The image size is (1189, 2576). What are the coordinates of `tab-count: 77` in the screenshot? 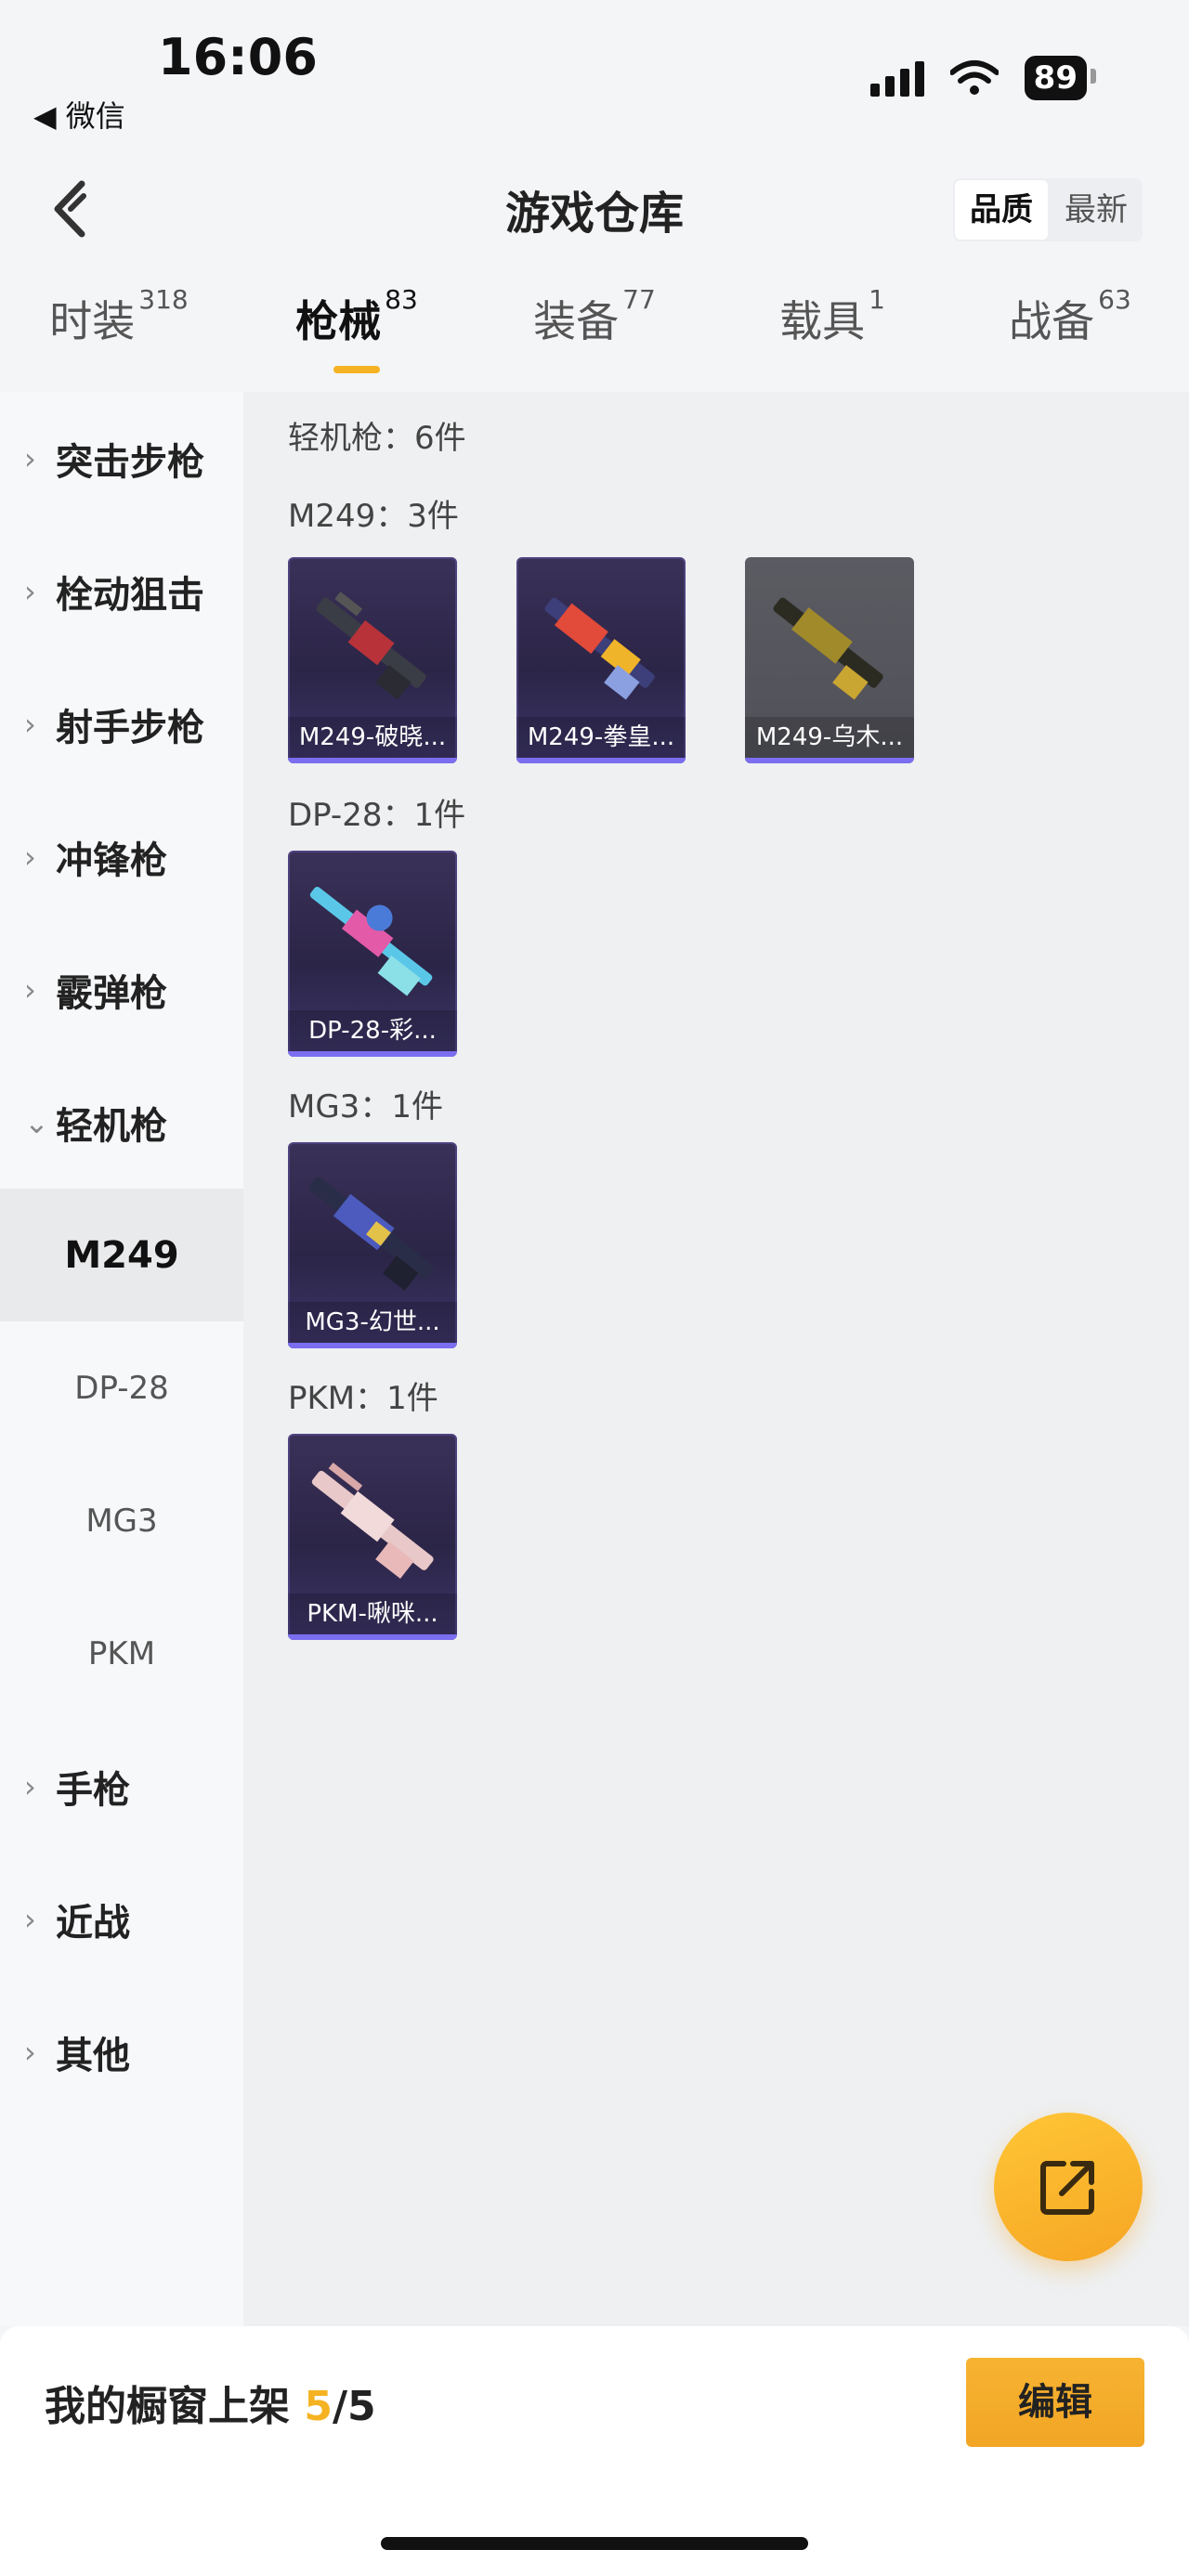 It's located at (639, 300).